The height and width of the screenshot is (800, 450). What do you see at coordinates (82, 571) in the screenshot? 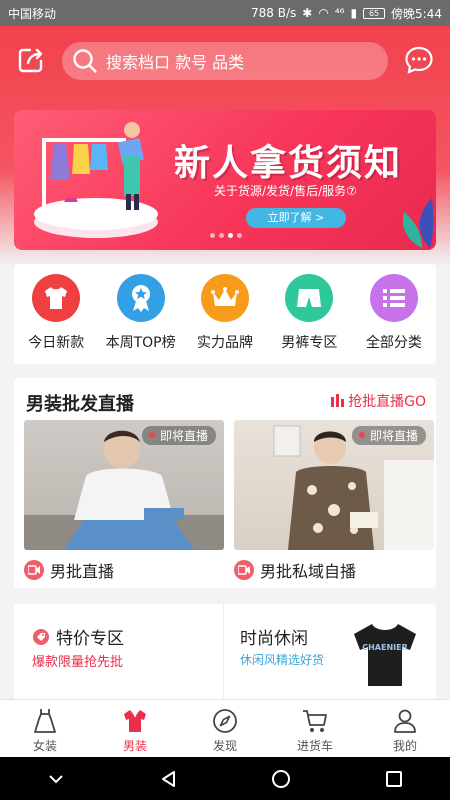
I see `live-item-name: 男批直播` at bounding box center [82, 571].